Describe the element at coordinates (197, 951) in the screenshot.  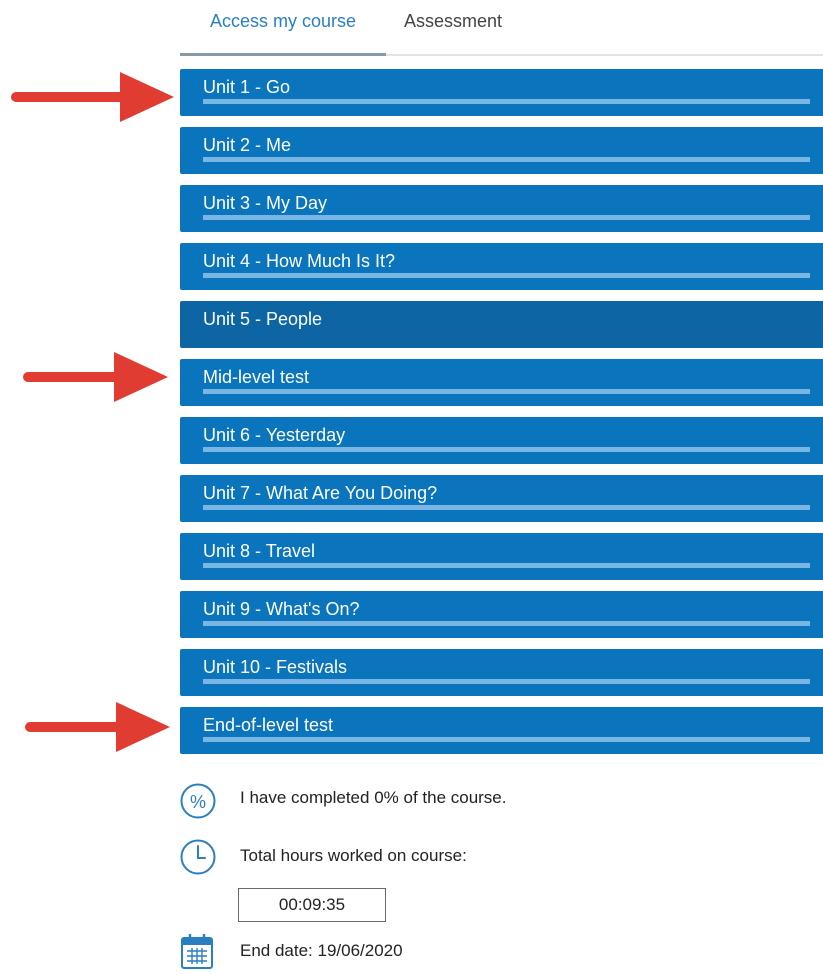
I see `calendar-icon` at that location.